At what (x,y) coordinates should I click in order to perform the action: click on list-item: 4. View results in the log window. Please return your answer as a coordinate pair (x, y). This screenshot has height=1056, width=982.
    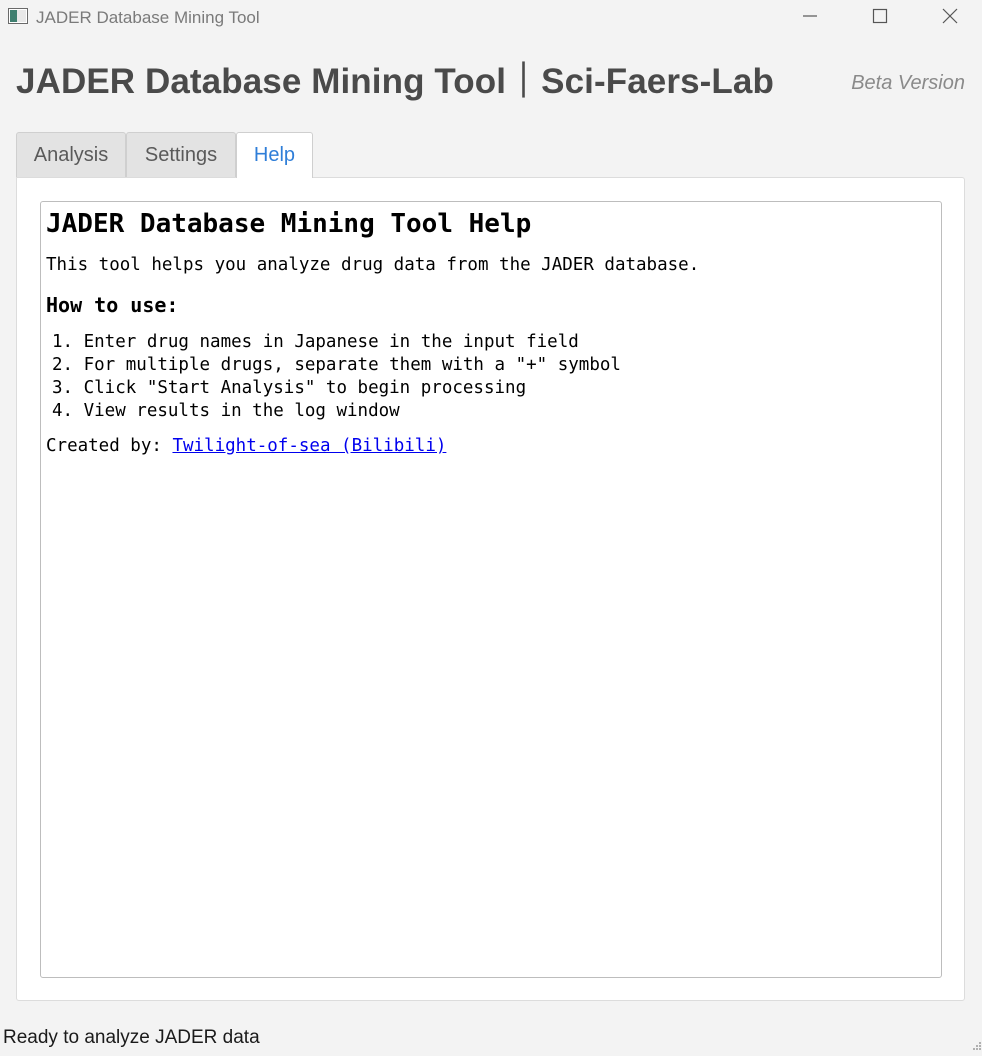
    Looking at the image, I should click on (226, 411).